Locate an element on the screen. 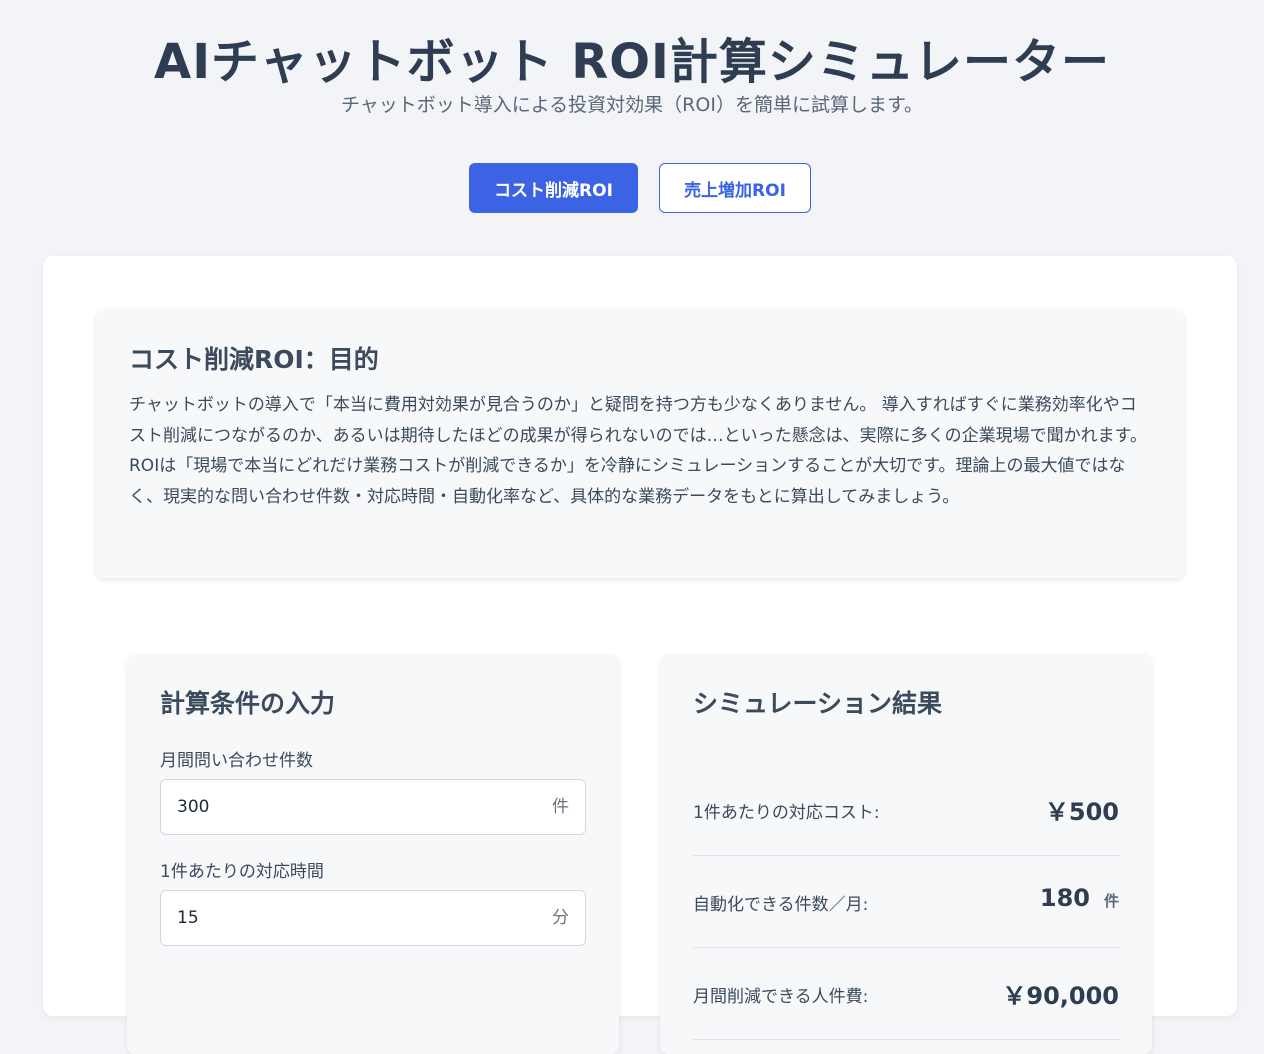 This screenshot has height=1054, width=1264. monthly-inquiries-value: 300 is located at coordinates (193, 807).